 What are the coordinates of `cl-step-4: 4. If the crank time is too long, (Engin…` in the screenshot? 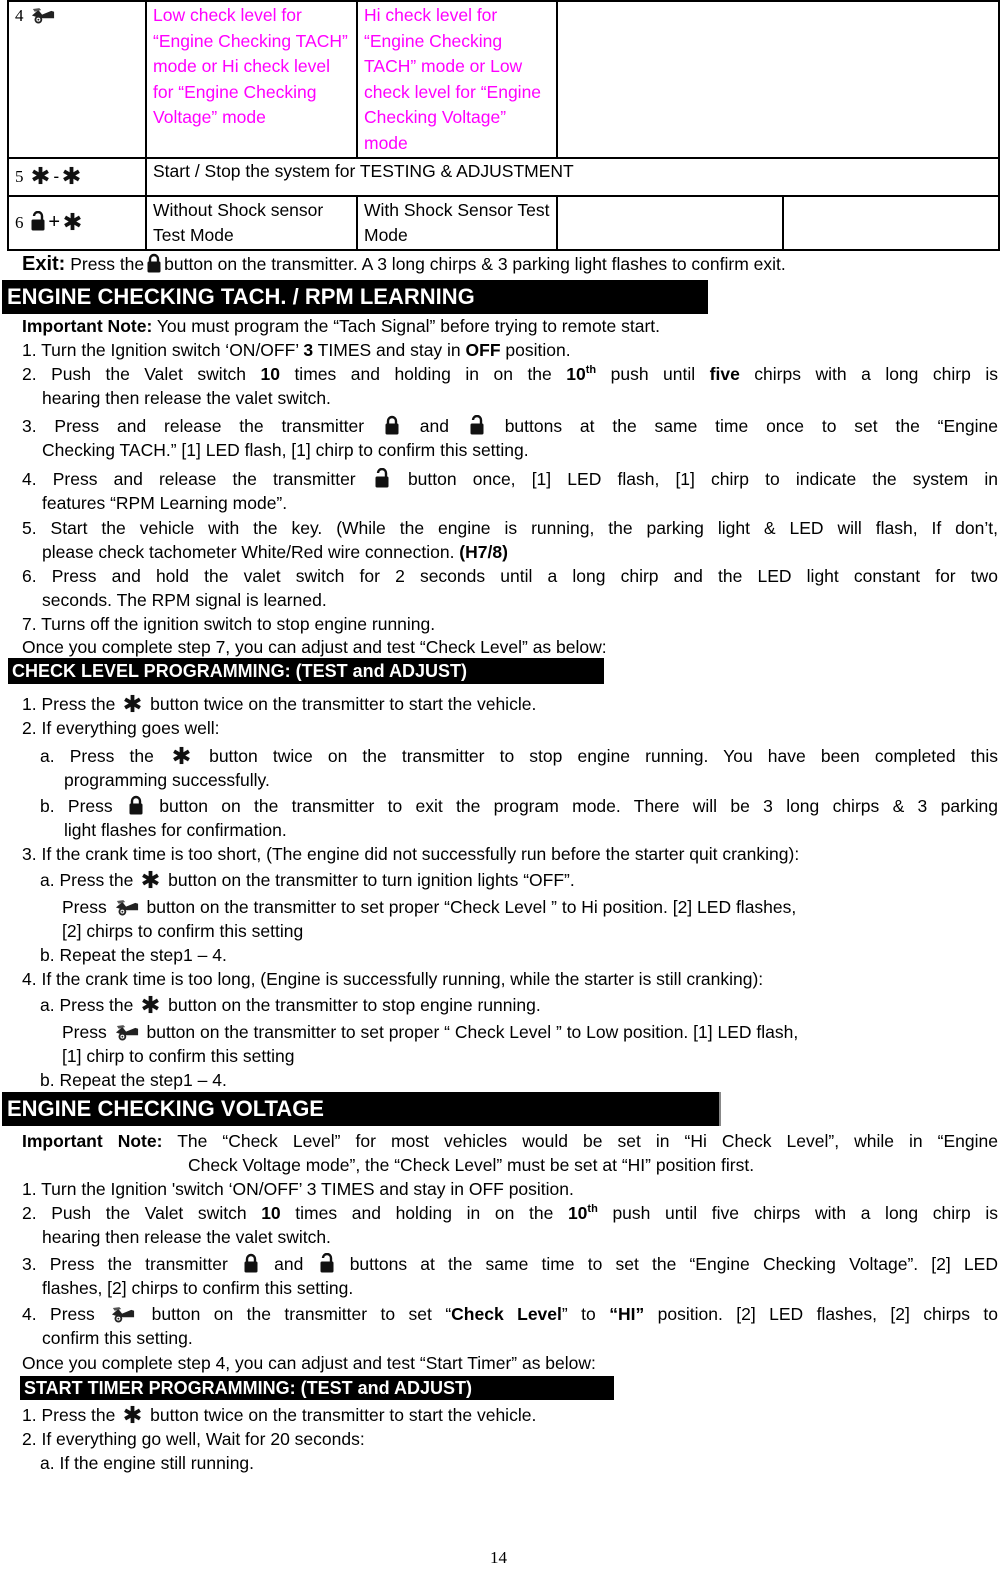 It's located at (393, 979).